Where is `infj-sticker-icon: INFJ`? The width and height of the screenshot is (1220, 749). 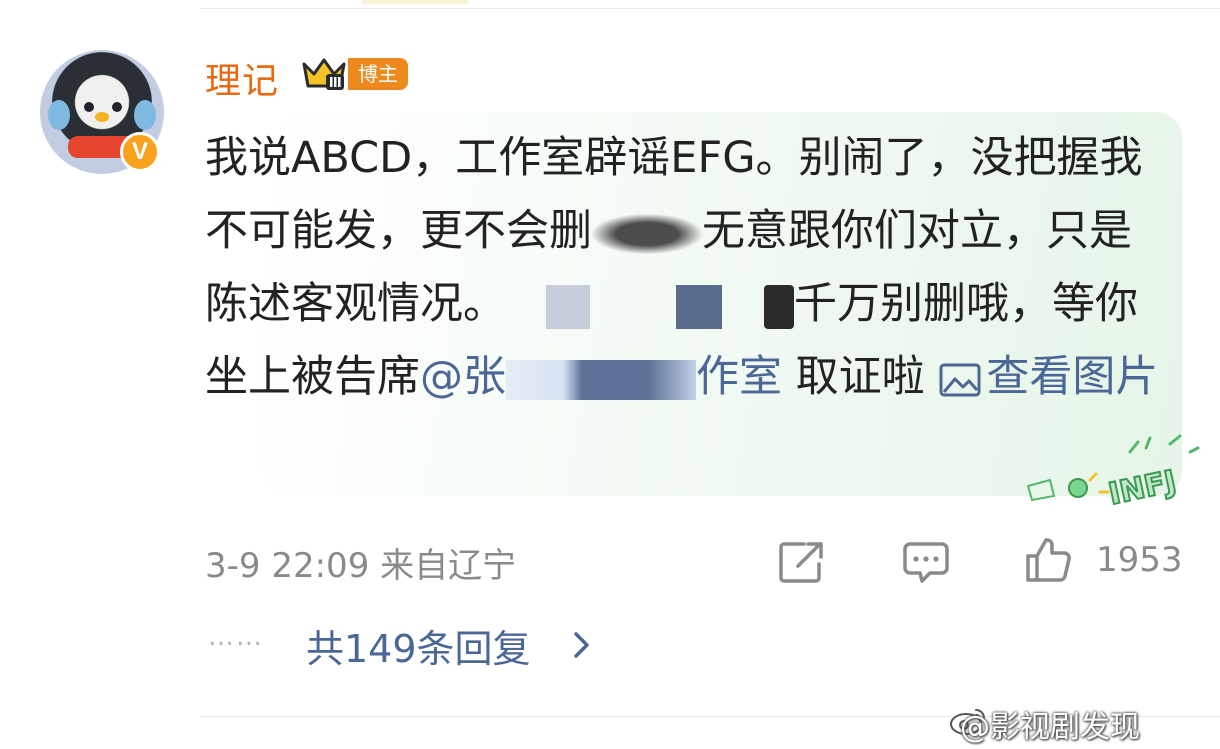
infj-sticker-icon: INFJ is located at coordinates (1113, 472).